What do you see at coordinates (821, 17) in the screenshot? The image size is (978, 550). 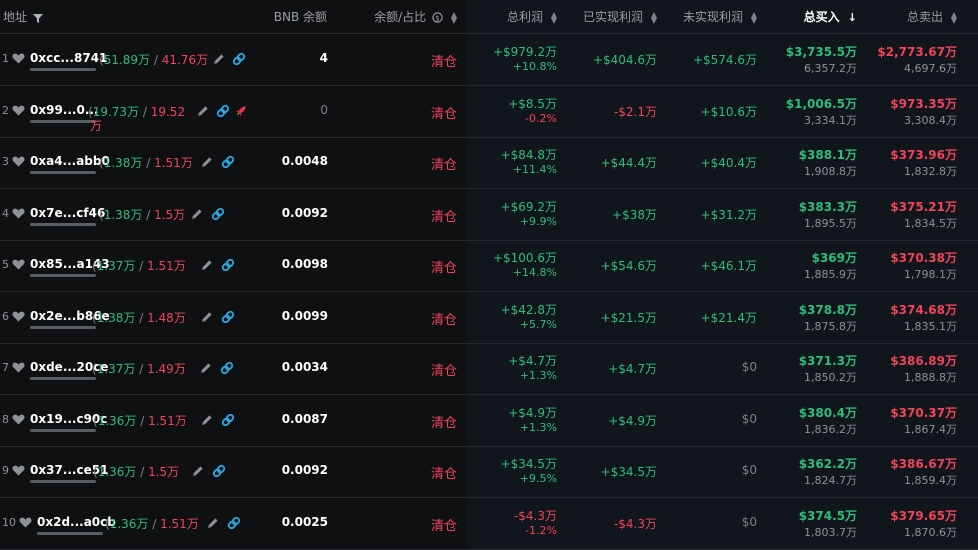 I see `col-total-buy-label: 总买入` at bounding box center [821, 17].